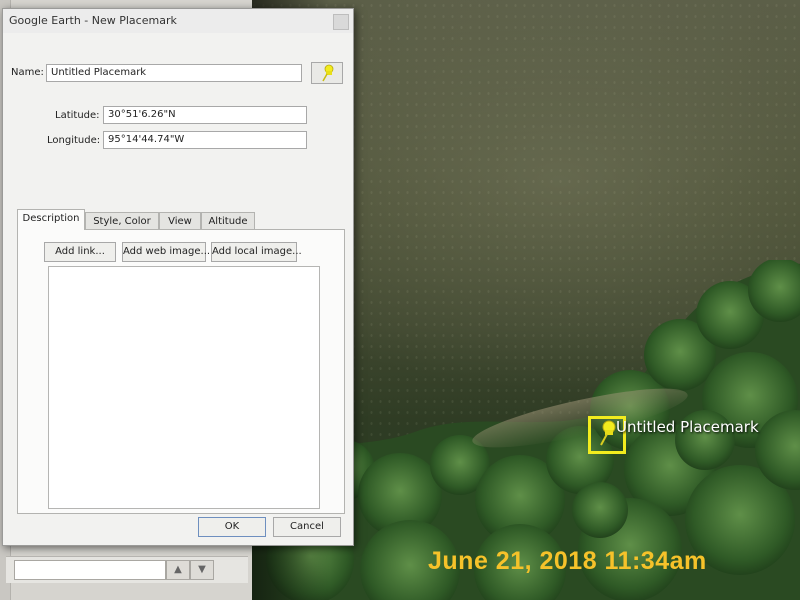 Image resolution: width=800 pixels, height=600 pixels. I want to click on tab-description: Description, so click(51, 219).